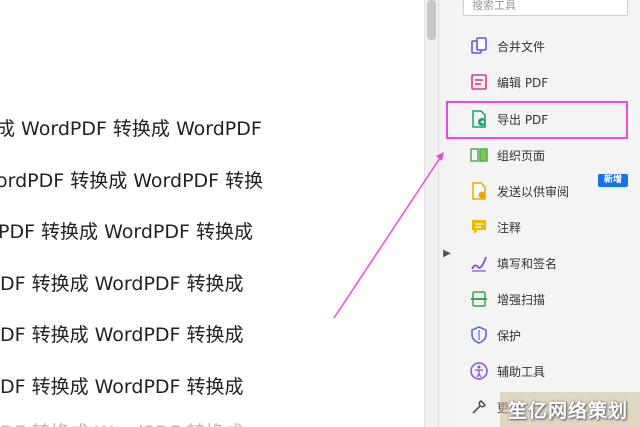 The image size is (640, 427). What do you see at coordinates (547, 227) in the screenshot?
I see `tool-comment: 注释` at bounding box center [547, 227].